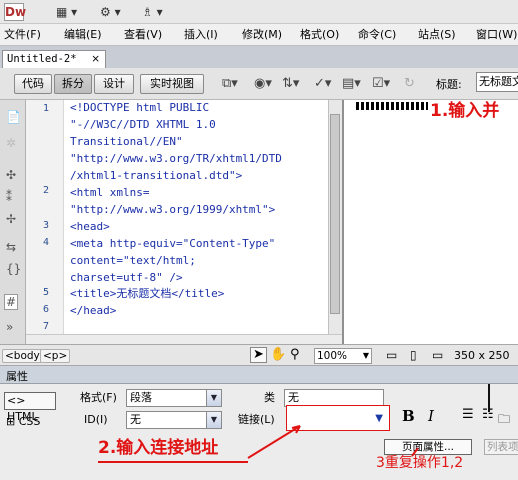 The width and height of the screenshot is (518, 480). I want to click on arrow-to-page-props, so click(415, 452).